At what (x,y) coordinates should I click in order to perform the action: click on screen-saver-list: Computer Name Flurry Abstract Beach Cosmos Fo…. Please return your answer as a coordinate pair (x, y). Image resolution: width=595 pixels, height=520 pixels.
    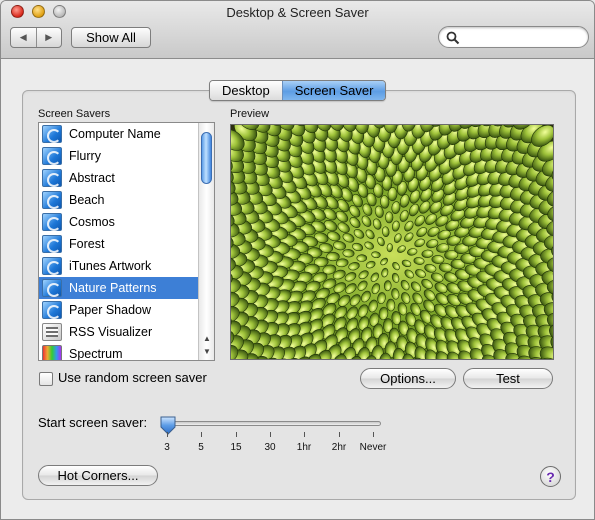
    Looking at the image, I should click on (126, 241).